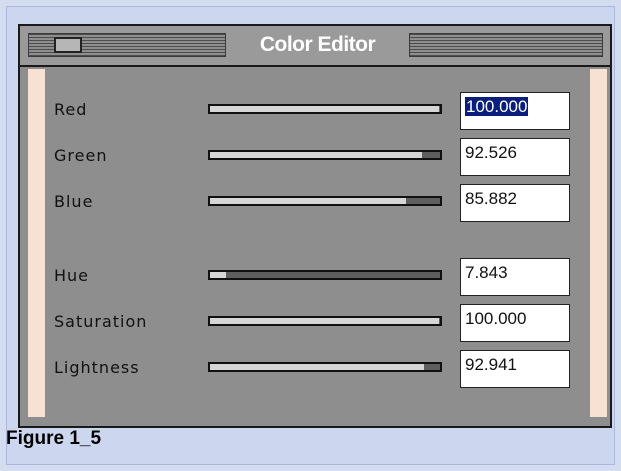  What do you see at coordinates (325, 275) in the screenshot?
I see `hue-slider` at bounding box center [325, 275].